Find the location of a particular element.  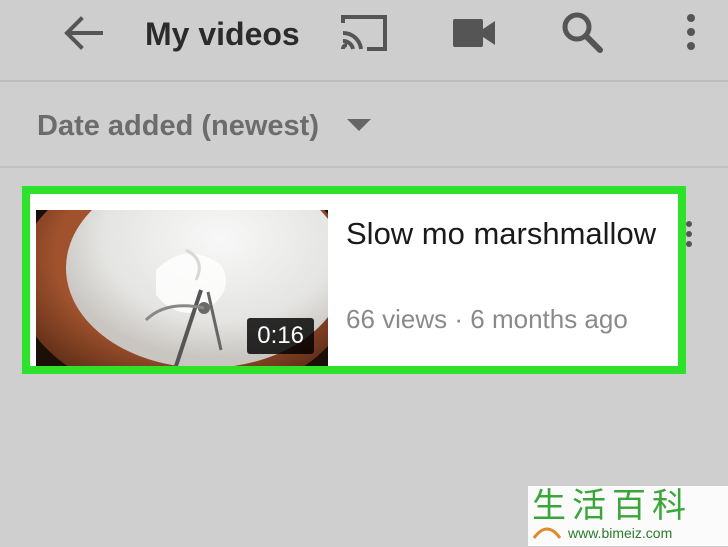

search-icon is located at coordinates (582, 32).